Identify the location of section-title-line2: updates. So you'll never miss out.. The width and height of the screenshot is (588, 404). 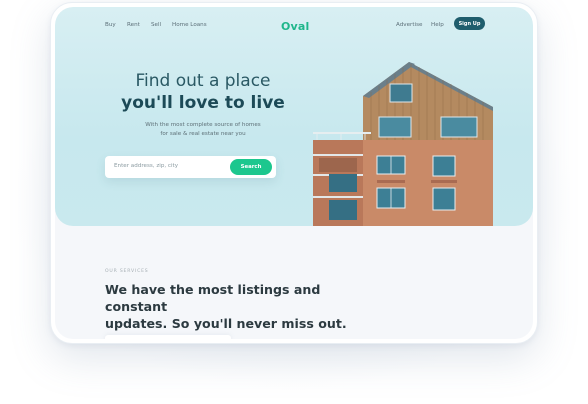
(226, 323).